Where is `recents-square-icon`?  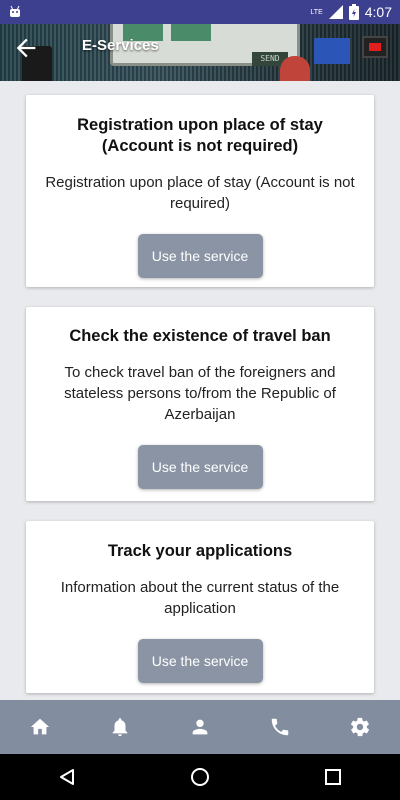
recents-square-icon is located at coordinates (333, 777).